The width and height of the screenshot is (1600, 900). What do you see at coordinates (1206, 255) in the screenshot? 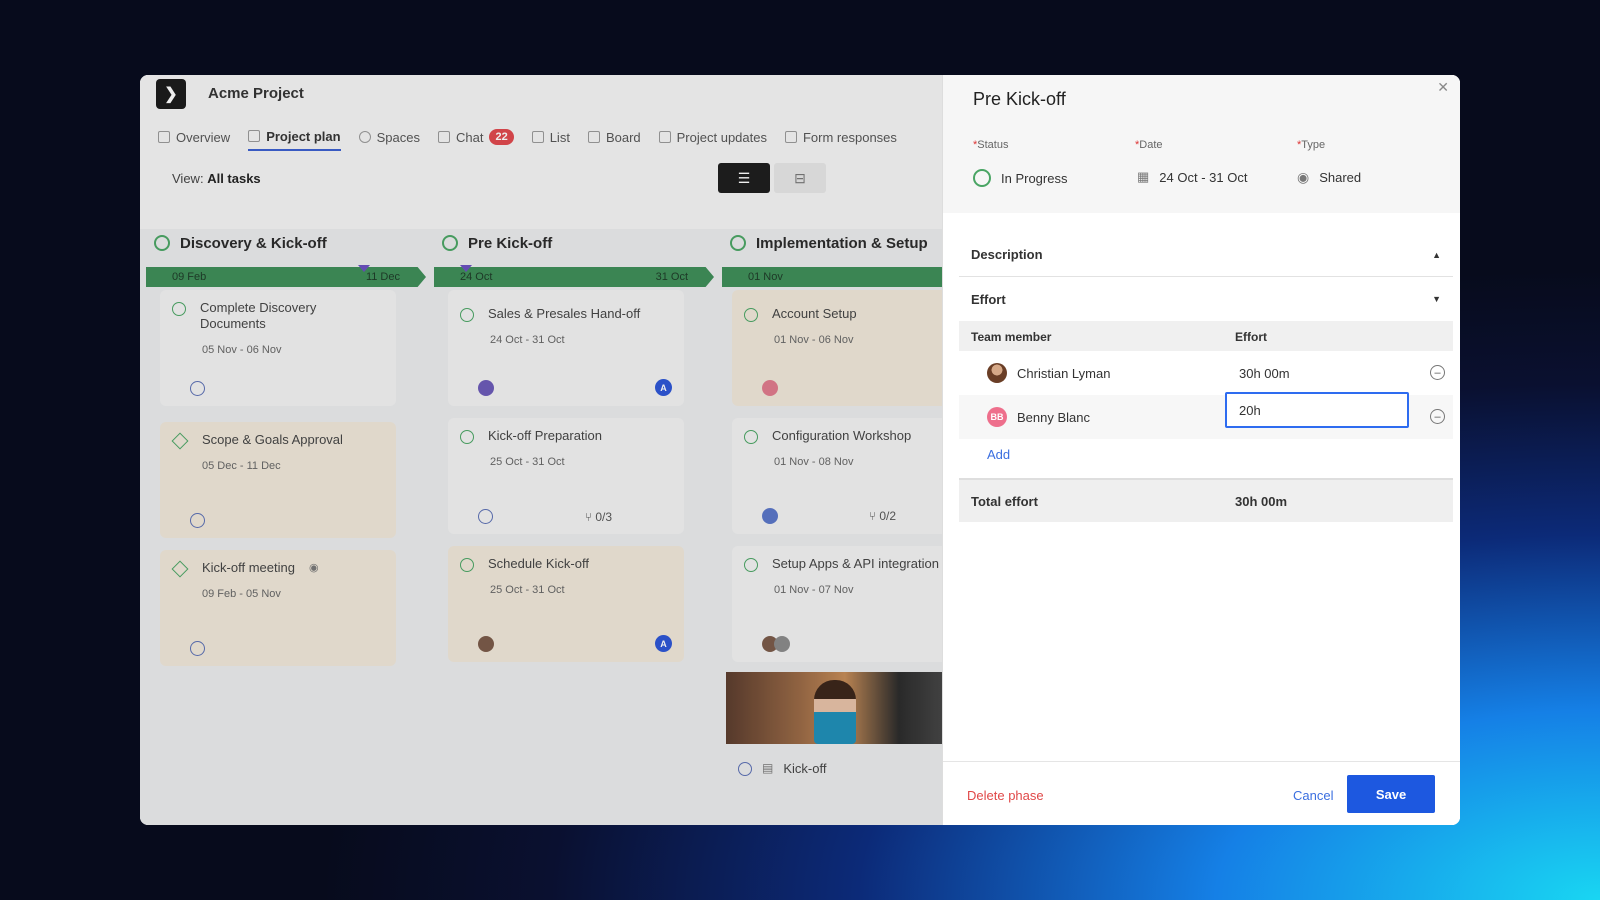
I see `description-section-toggle: Description ▲` at bounding box center [1206, 255].